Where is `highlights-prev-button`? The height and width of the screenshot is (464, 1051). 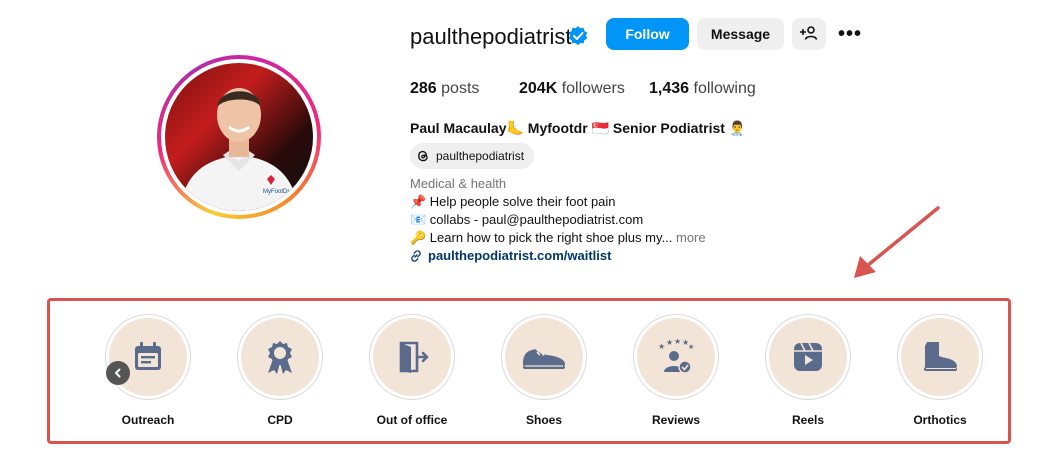
highlights-prev-button is located at coordinates (118, 373).